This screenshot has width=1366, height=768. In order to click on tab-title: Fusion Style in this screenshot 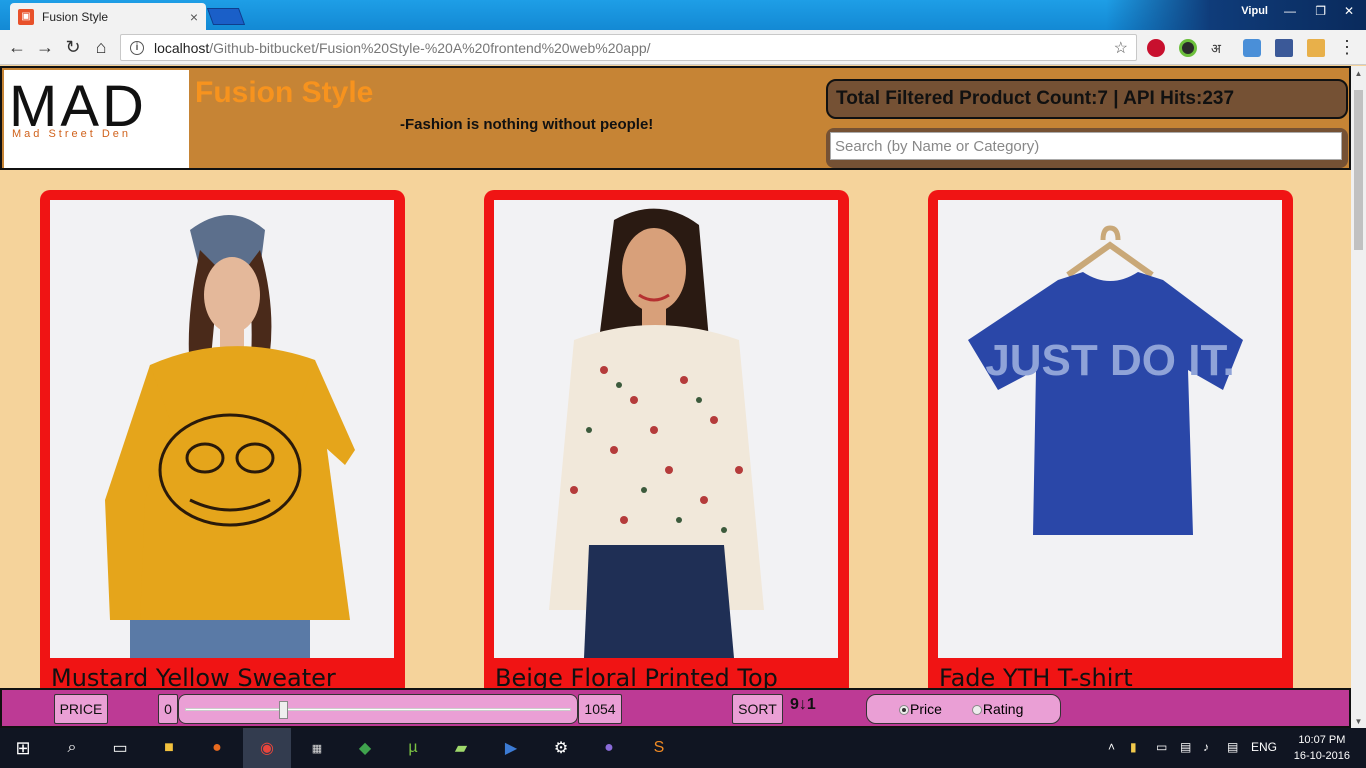, I will do `click(75, 16)`.